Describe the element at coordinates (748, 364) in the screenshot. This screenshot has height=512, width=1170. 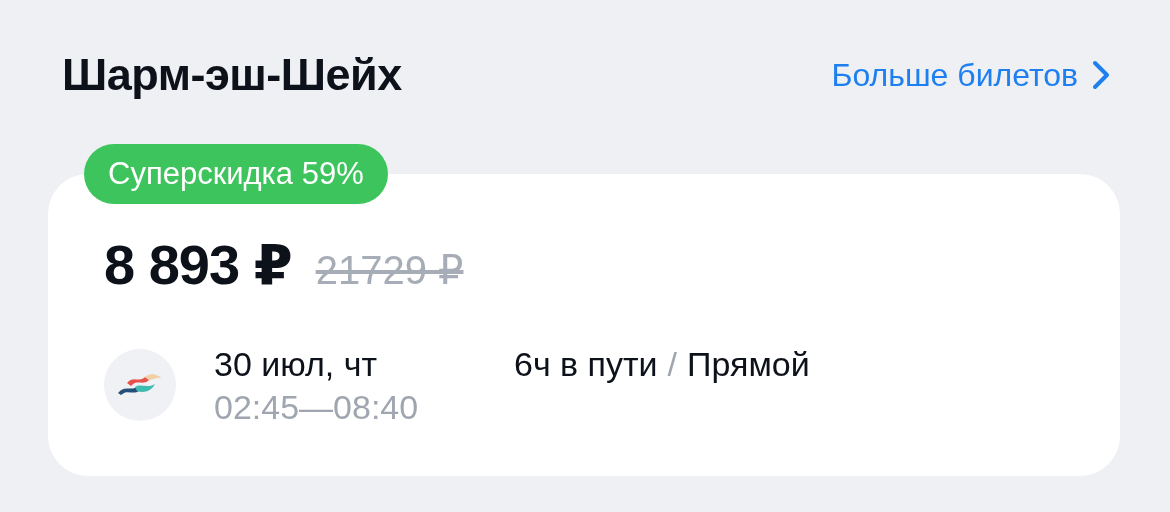
I see `route-type: Прямой` at that location.